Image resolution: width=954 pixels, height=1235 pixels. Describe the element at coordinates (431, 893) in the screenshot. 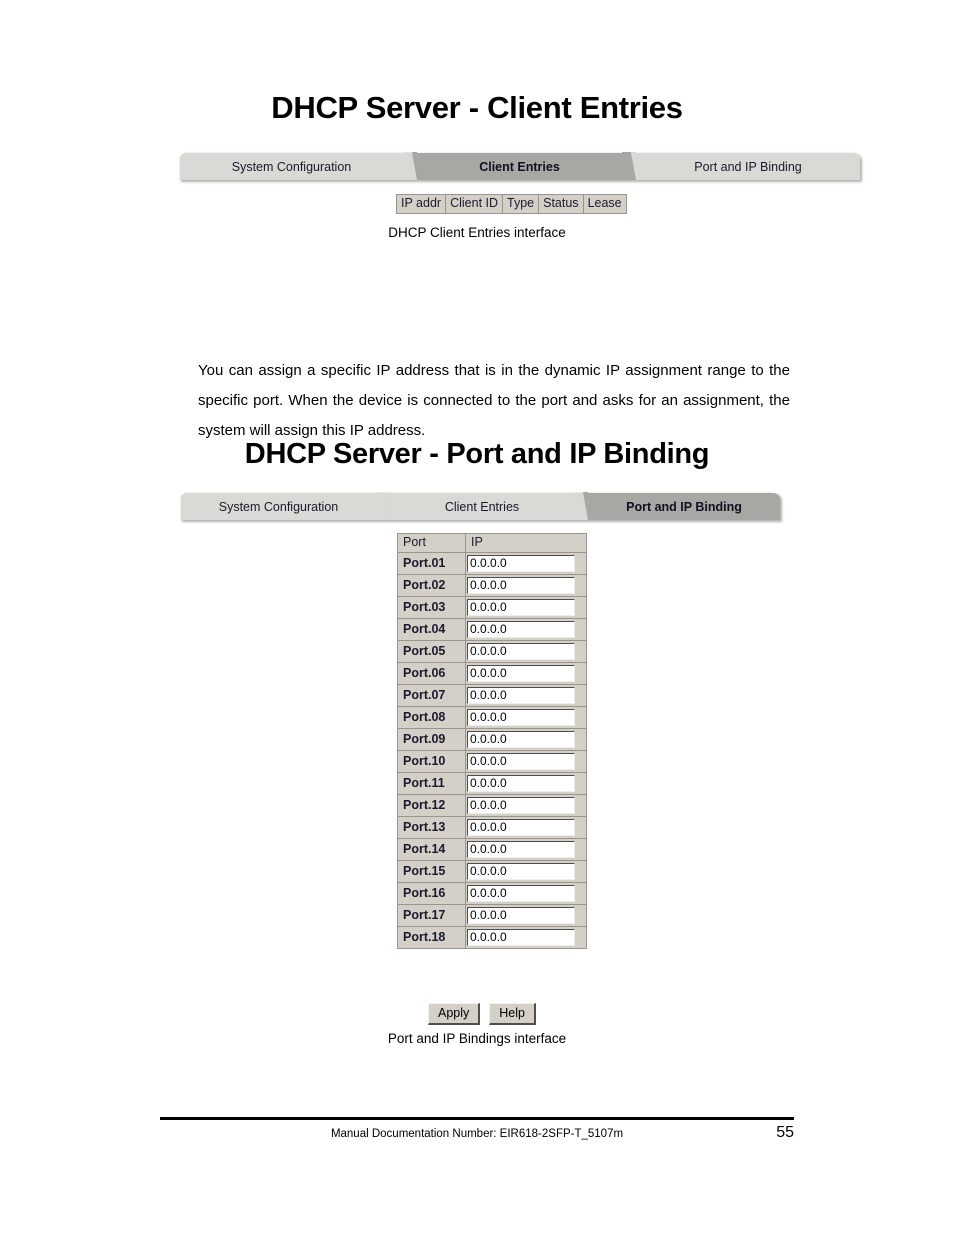

I see `port-label: Port.16` at that location.